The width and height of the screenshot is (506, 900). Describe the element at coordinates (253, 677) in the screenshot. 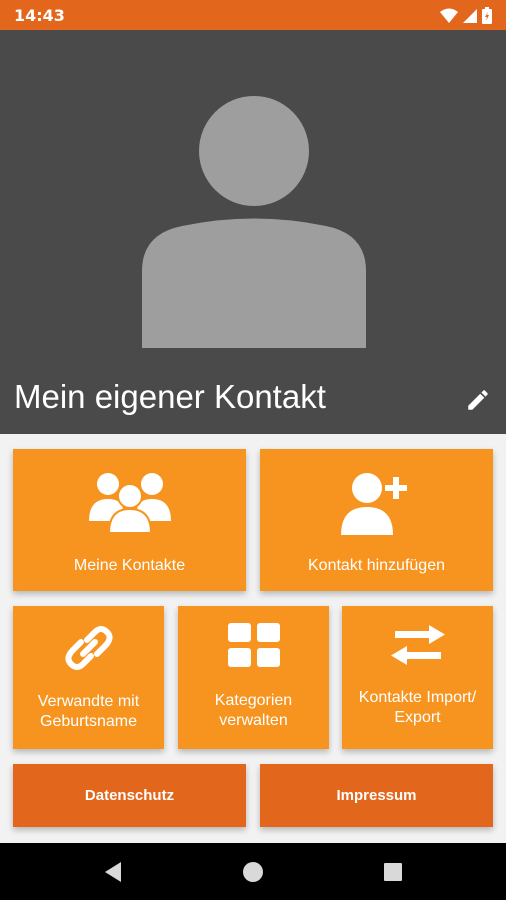

I see `categories-button: Kategorien verwalten` at that location.